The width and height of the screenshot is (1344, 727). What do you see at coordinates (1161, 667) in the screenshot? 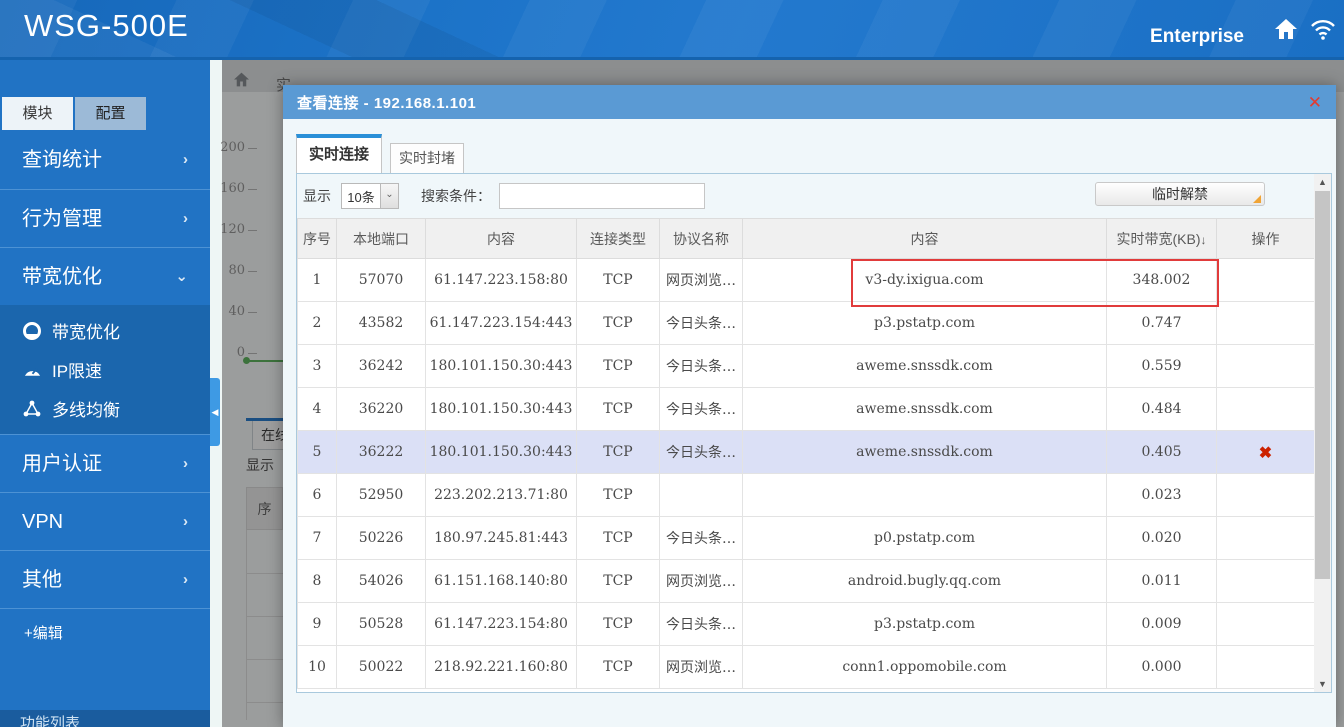
I see `table-cell: 0.000` at bounding box center [1161, 667].